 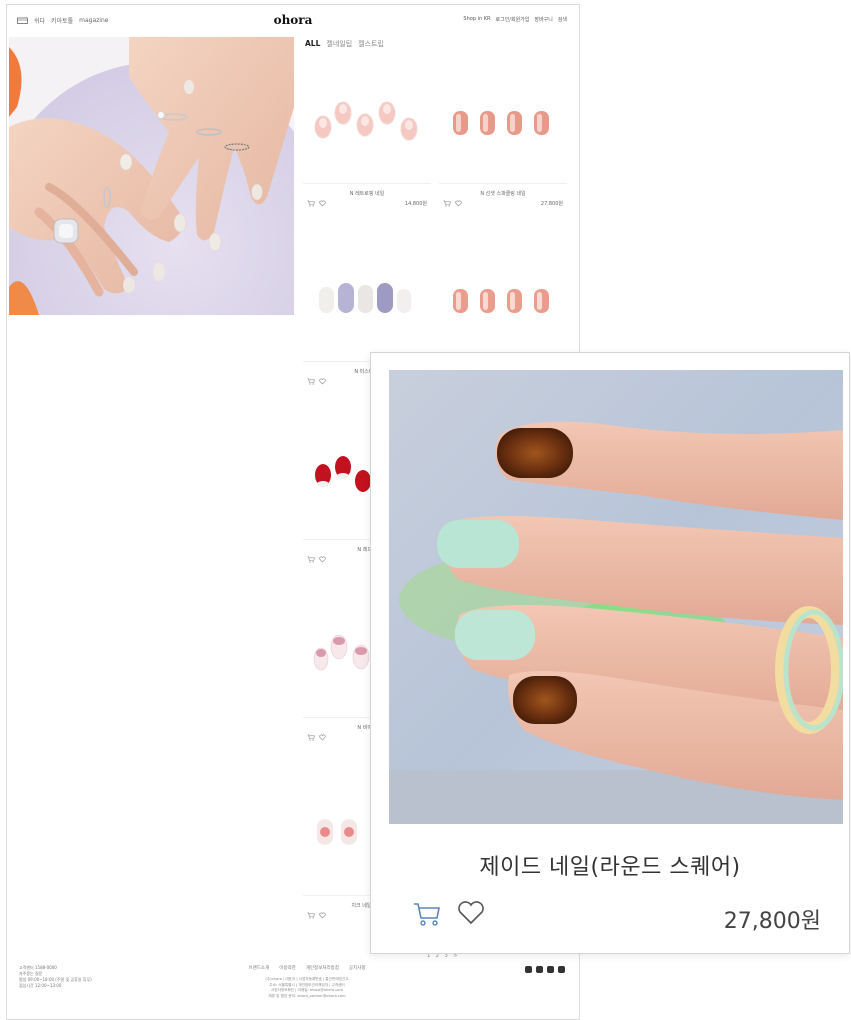 What do you see at coordinates (543, 19) in the screenshot?
I see `cart-link: 장바구니` at bounding box center [543, 19].